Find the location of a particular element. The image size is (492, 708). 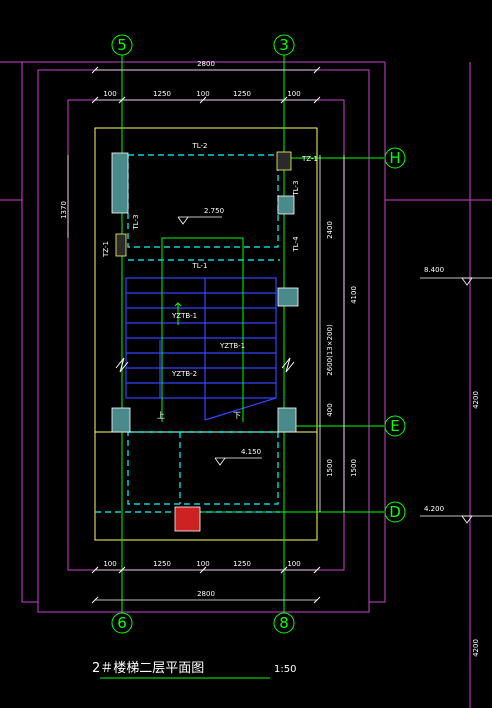

drawing-scale: 1:50 is located at coordinates (285, 669).